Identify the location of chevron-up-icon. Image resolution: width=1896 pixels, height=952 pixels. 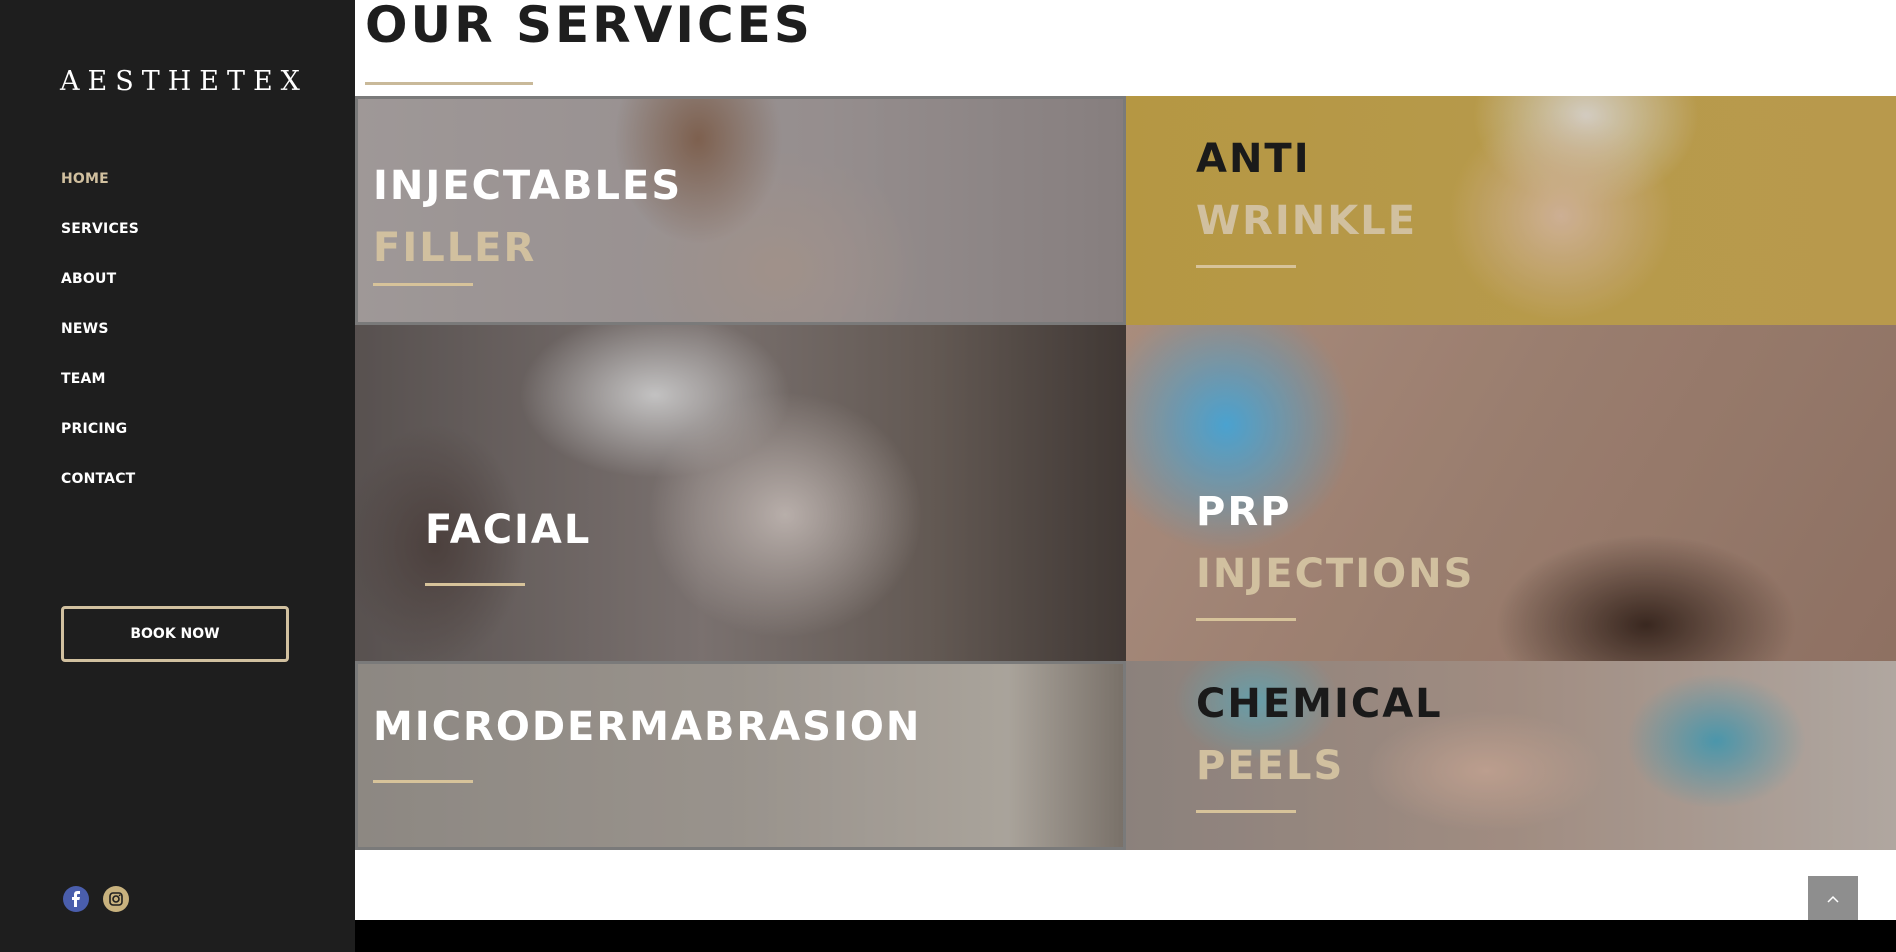
(1833, 899).